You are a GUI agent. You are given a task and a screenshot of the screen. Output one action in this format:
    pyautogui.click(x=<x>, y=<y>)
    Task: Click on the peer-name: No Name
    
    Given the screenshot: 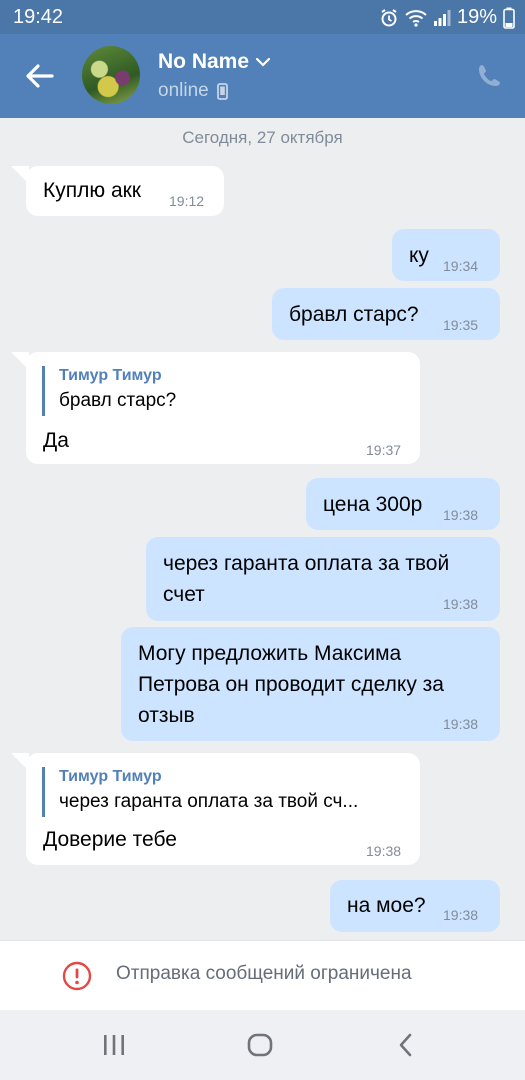 What is the action you would take?
    pyautogui.click(x=214, y=62)
    